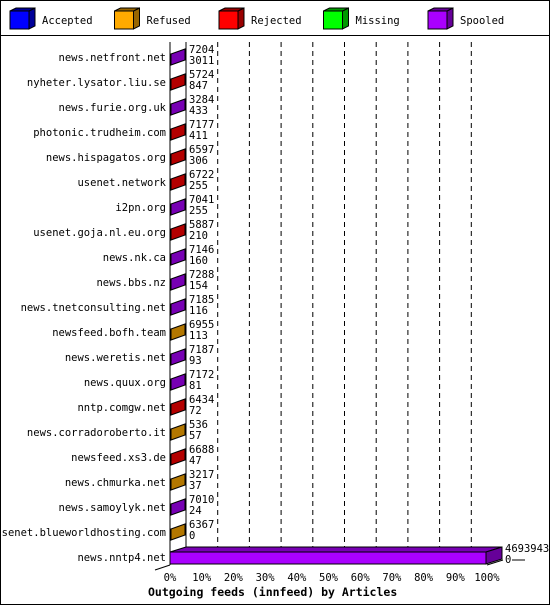  I want to click on x-tick-label: 0%, so click(170, 578).